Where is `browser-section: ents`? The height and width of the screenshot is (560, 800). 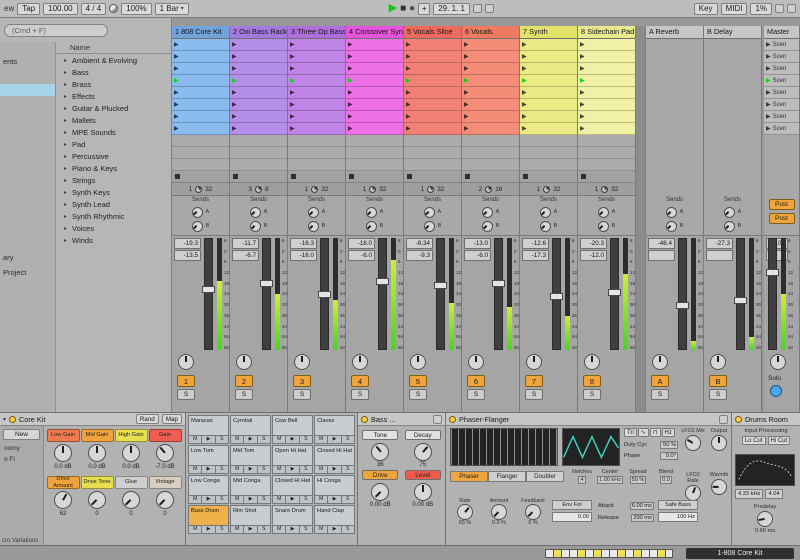 browser-section: ents is located at coordinates (27, 62).